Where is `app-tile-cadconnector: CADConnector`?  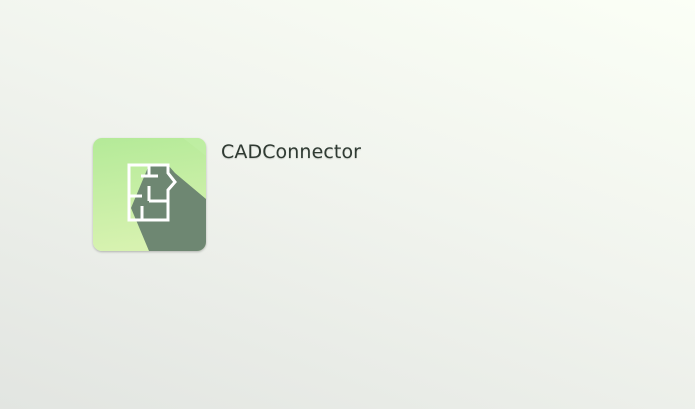 app-tile-cadconnector: CADConnector is located at coordinates (227, 194).